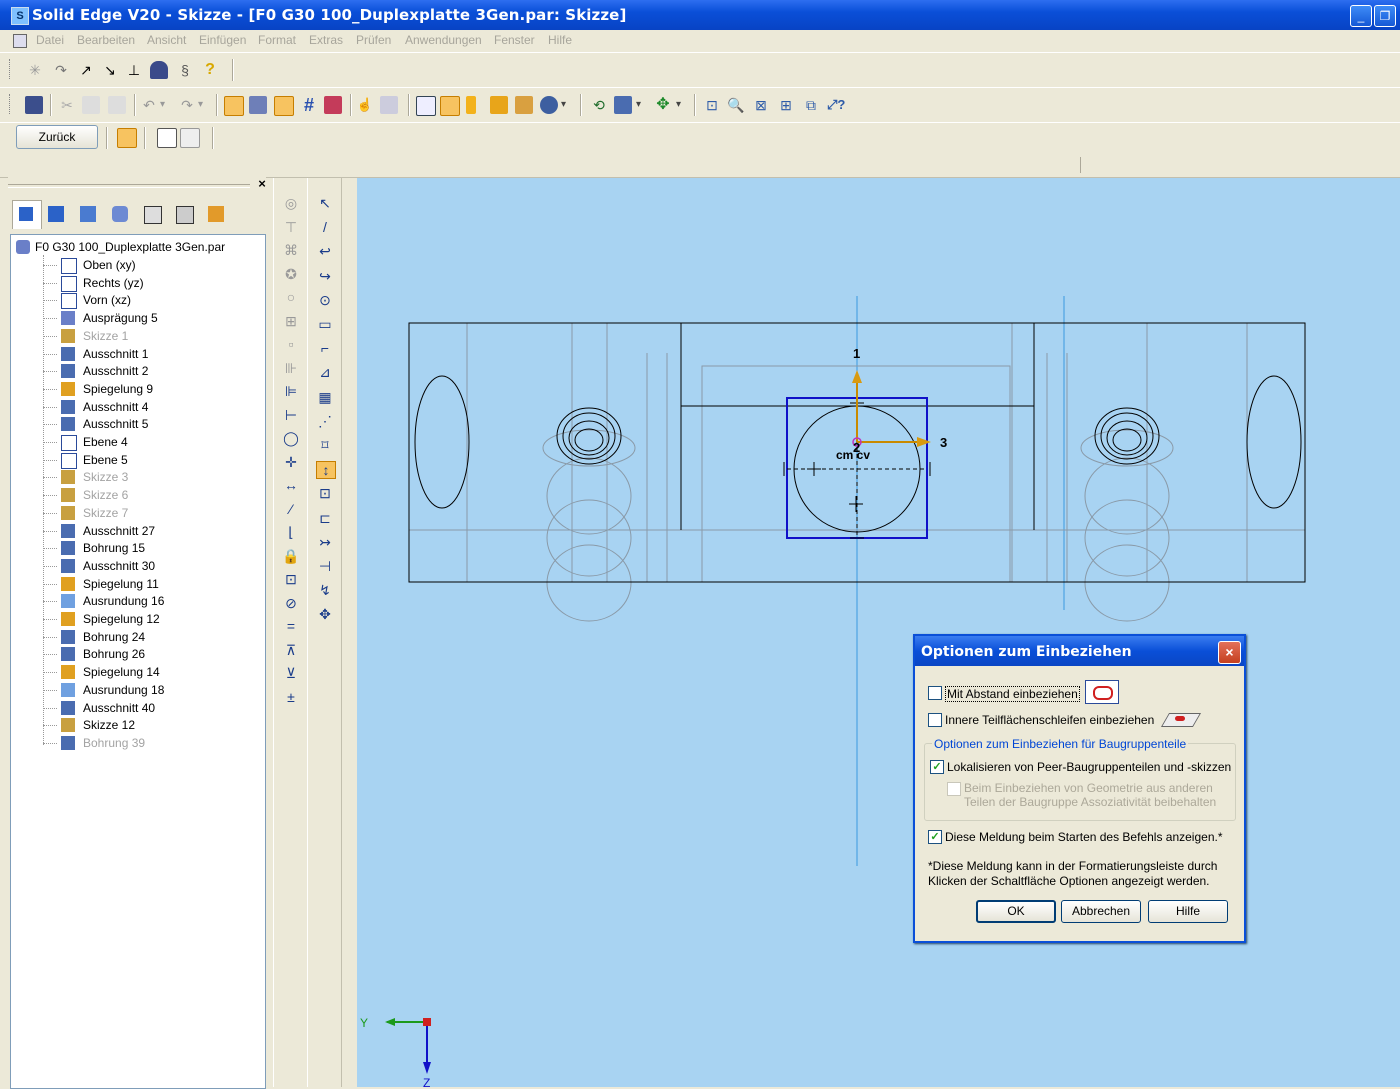  Describe the element at coordinates (258, 105) in the screenshot. I see `box-select-icon` at that location.